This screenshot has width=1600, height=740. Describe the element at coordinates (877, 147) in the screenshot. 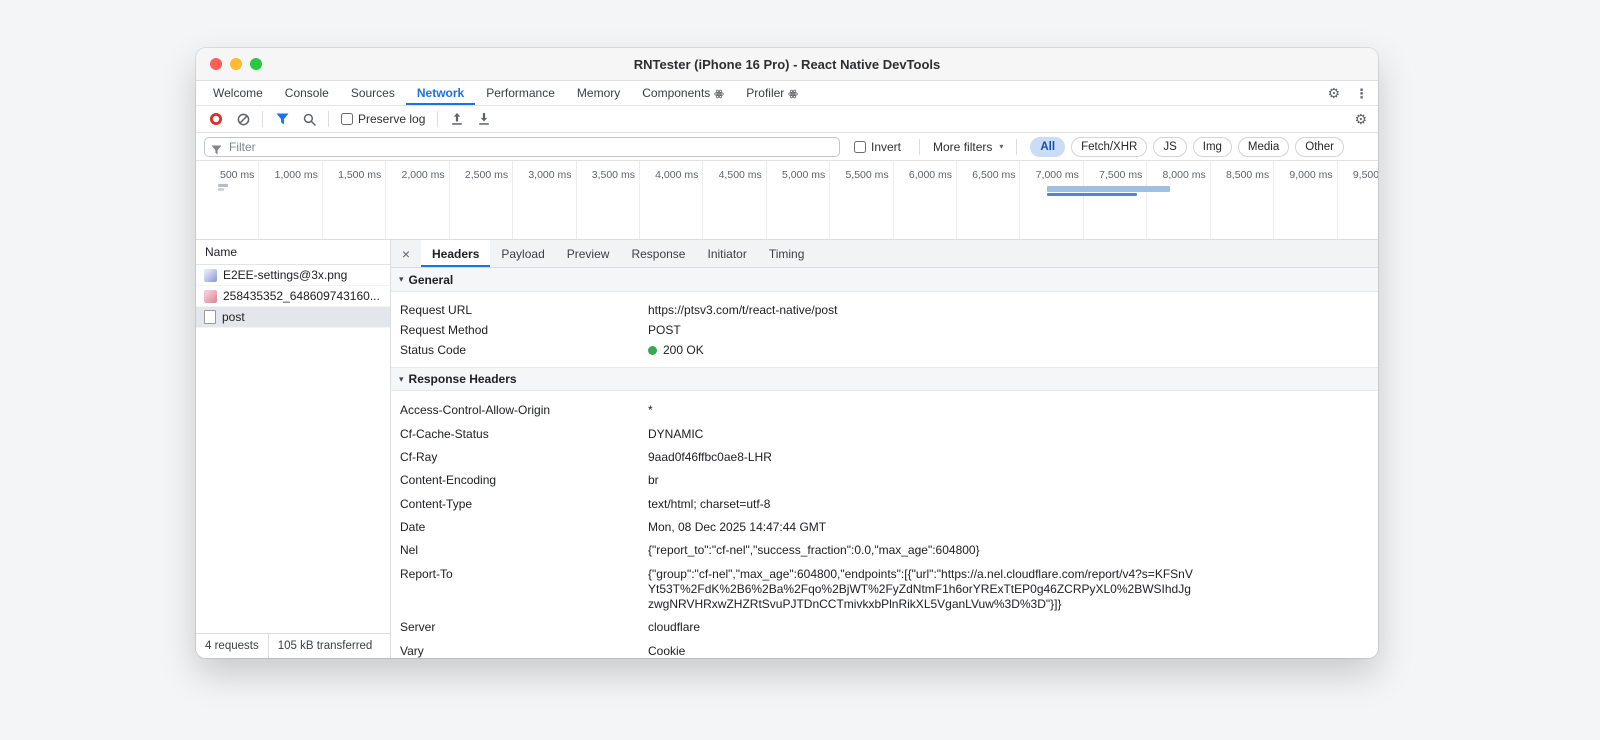

I see `invert-filter-toggle: Invert` at that location.